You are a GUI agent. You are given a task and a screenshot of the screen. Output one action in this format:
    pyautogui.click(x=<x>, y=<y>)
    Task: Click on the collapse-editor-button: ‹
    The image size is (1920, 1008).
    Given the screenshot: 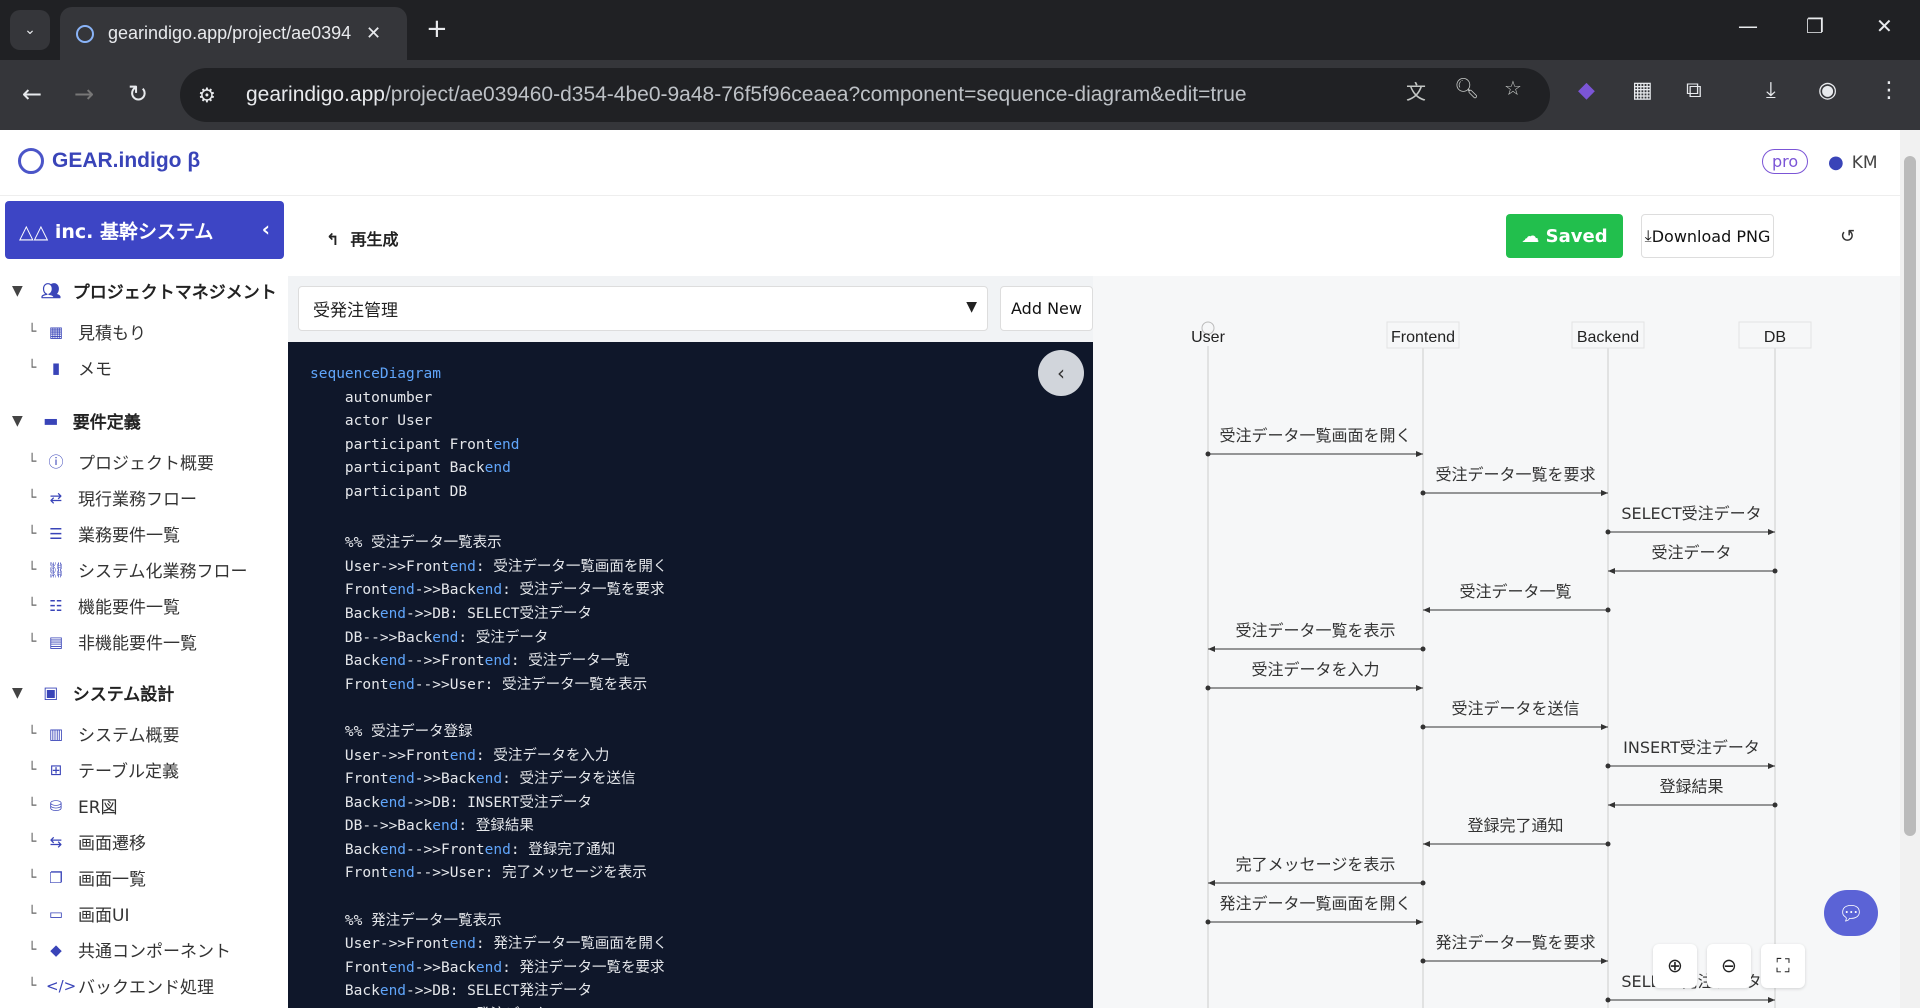 What is the action you would take?
    pyautogui.click(x=1061, y=373)
    